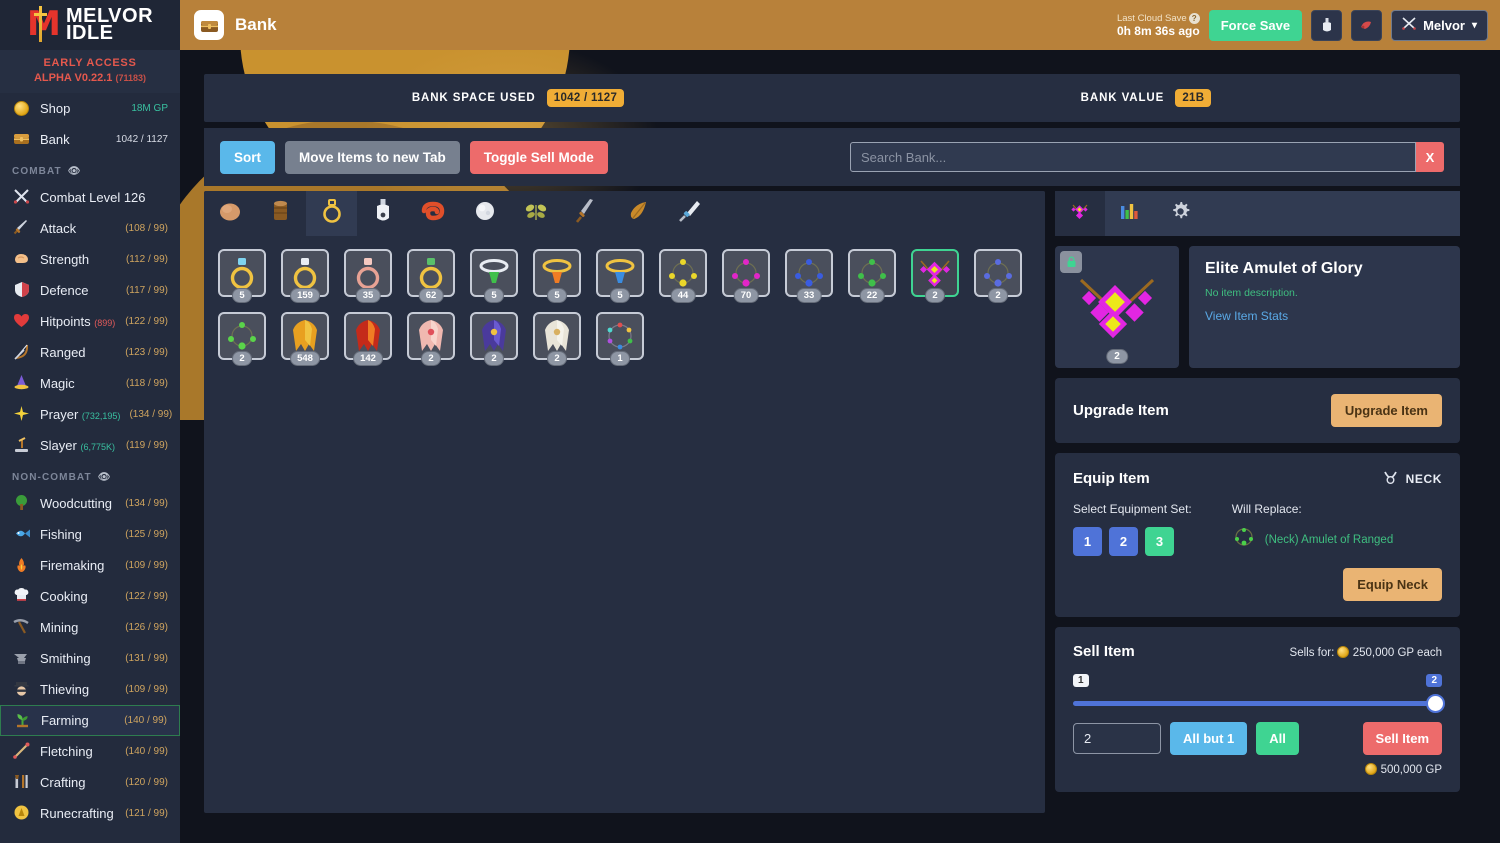 The height and width of the screenshot is (843, 1500). I want to click on bank-item-slot: 1, so click(620, 339).